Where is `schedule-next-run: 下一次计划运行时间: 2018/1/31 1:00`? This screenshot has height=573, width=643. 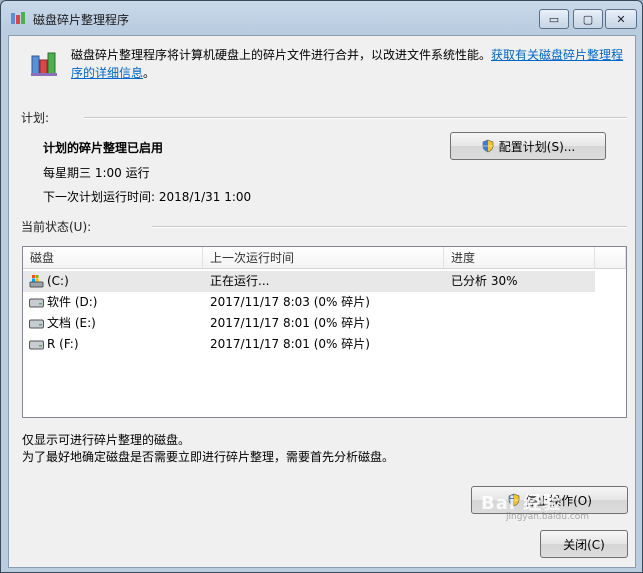 schedule-next-run: 下一次计划运行时间: 2018/1/31 1:00 is located at coordinates (147, 197).